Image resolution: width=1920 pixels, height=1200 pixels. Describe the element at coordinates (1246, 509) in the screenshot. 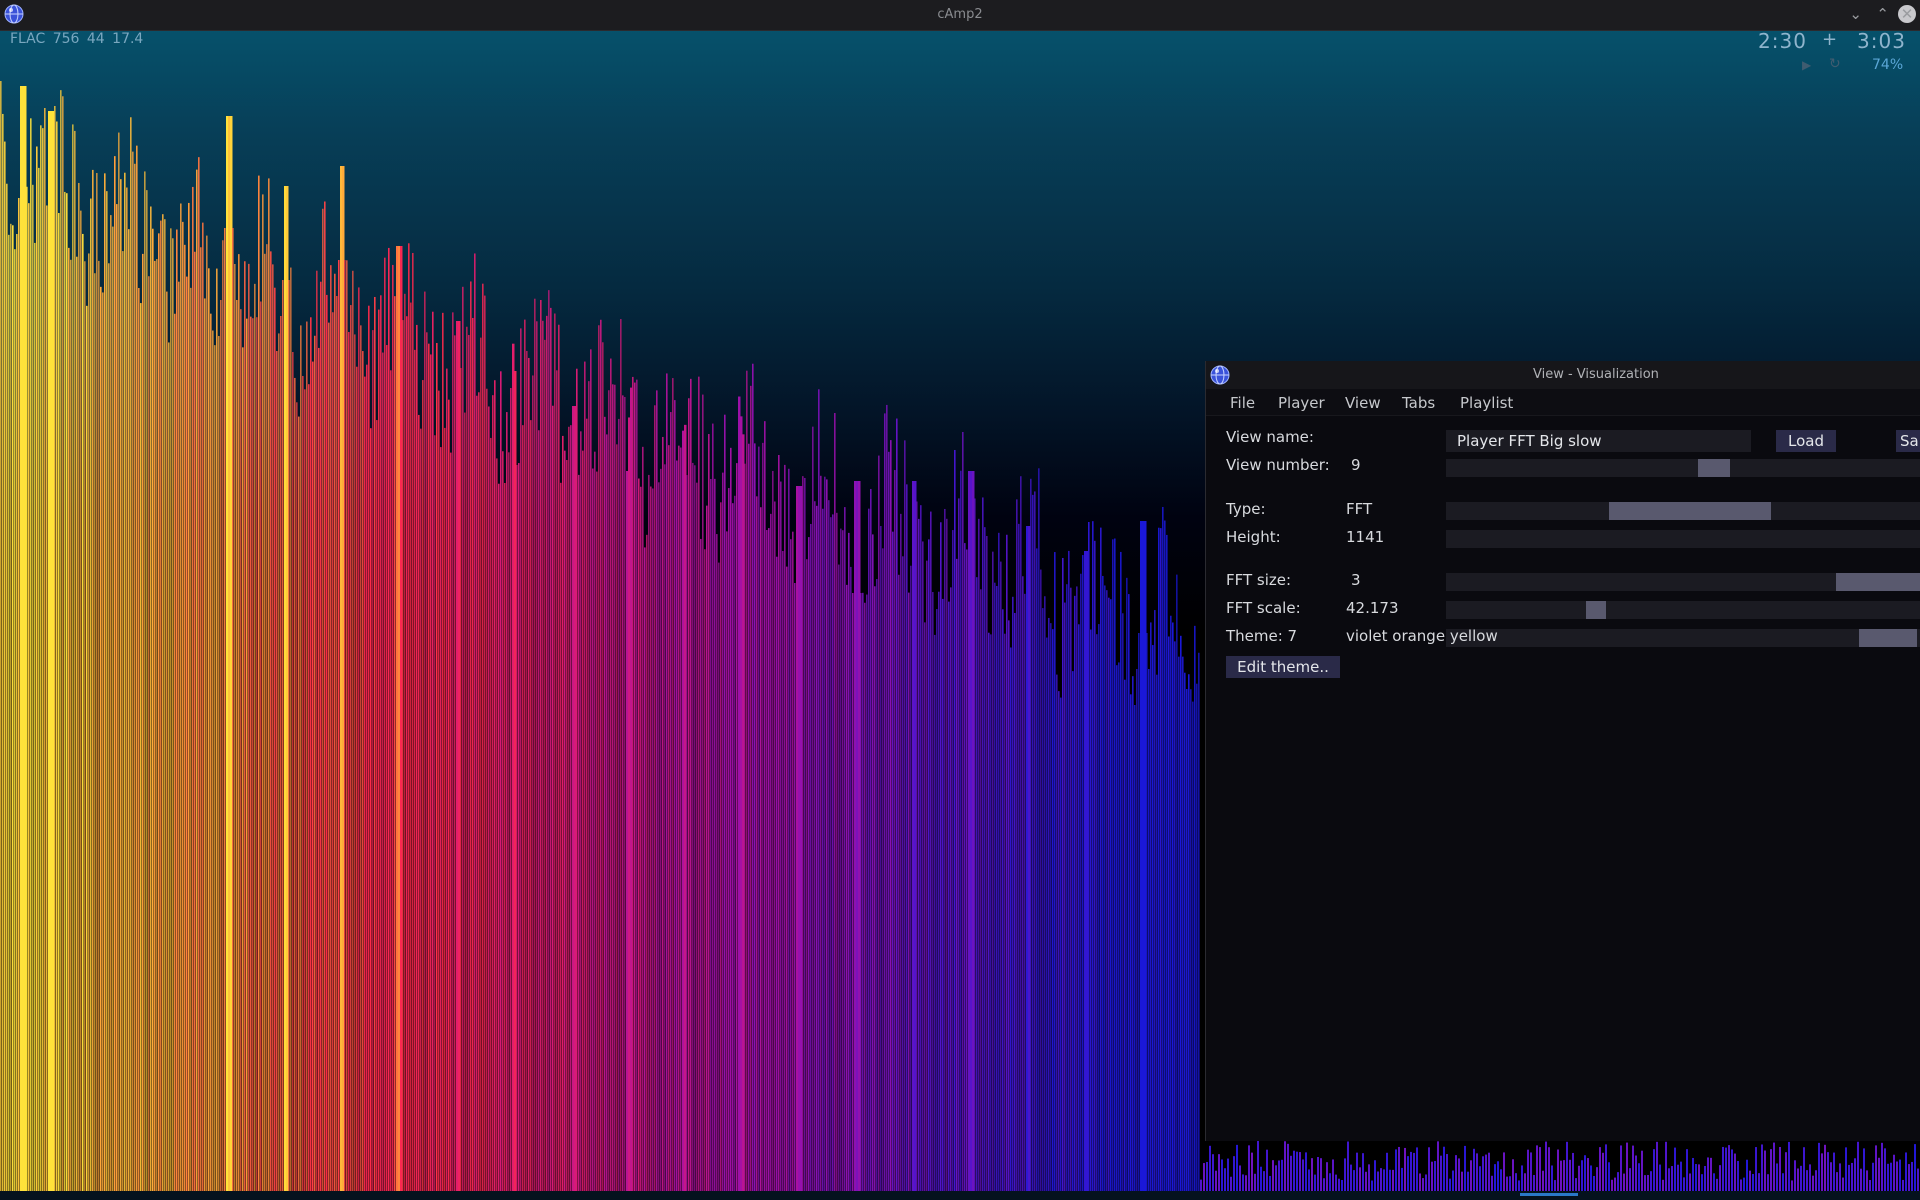

I see `type-label: Type:` at that location.